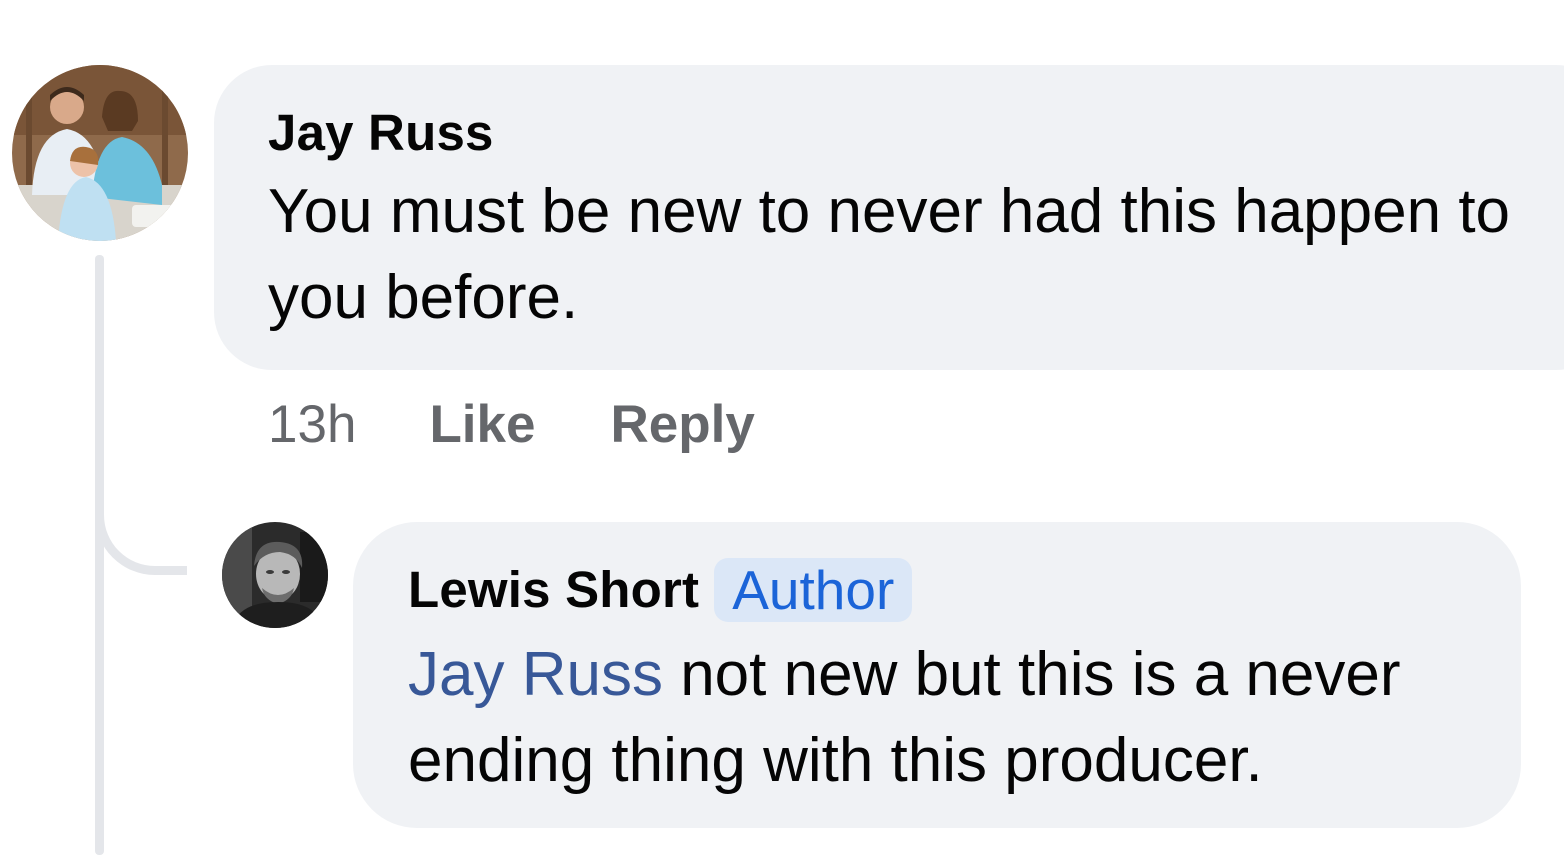 The width and height of the screenshot is (1564, 855). I want to click on avatar-jay-russ, so click(100, 153).